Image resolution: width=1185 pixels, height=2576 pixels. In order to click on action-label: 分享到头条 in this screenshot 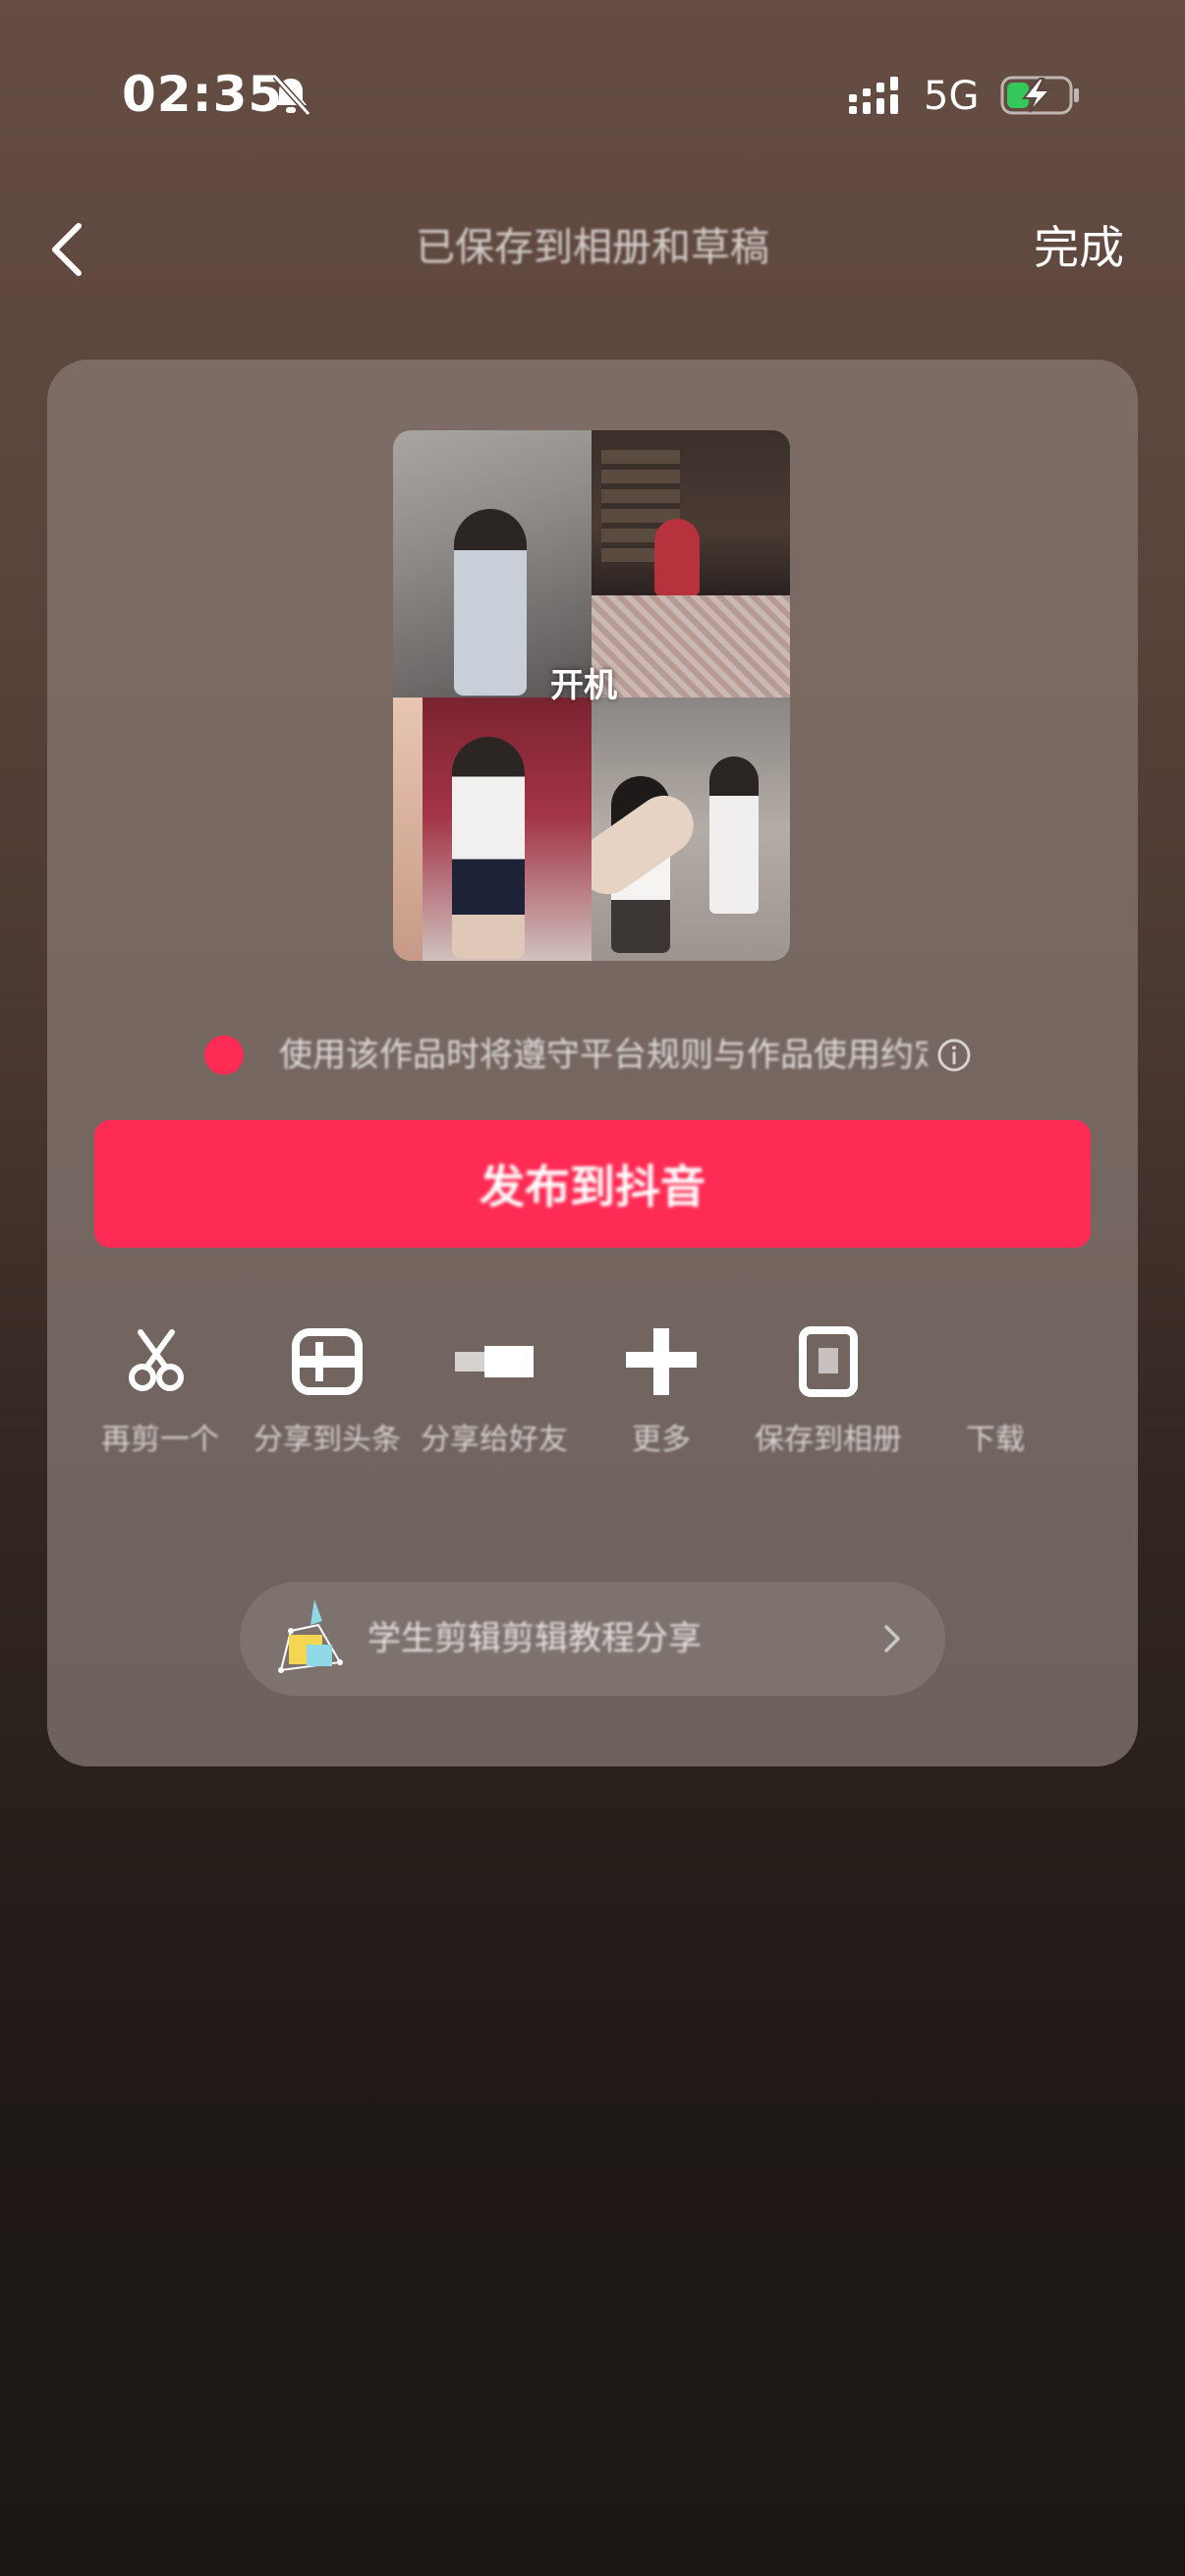, I will do `click(327, 1440)`.